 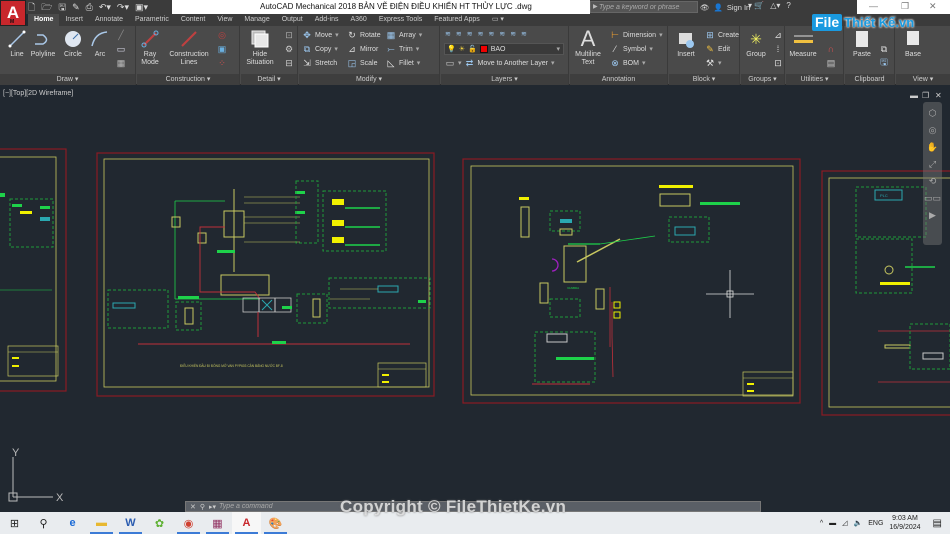 What do you see at coordinates (713, 63) in the screenshot?
I see `block-attr-button: ⚒ ▾` at bounding box center [713, 63].